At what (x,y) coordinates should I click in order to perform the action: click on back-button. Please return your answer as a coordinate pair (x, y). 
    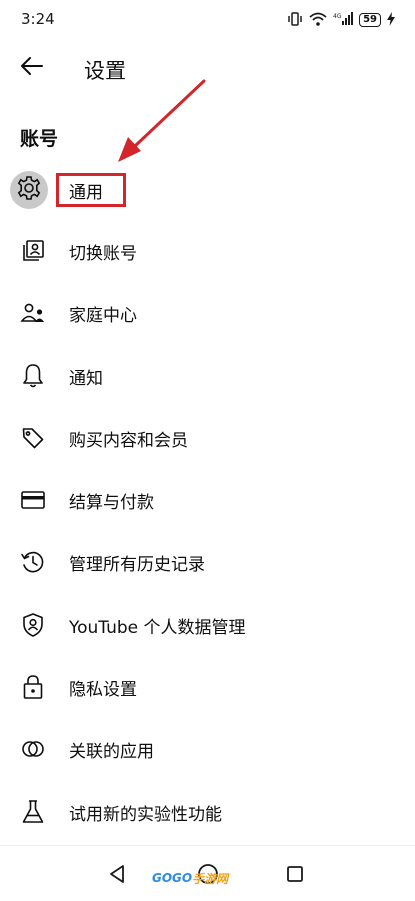
    Looking at the image, I should click on (32, 68).